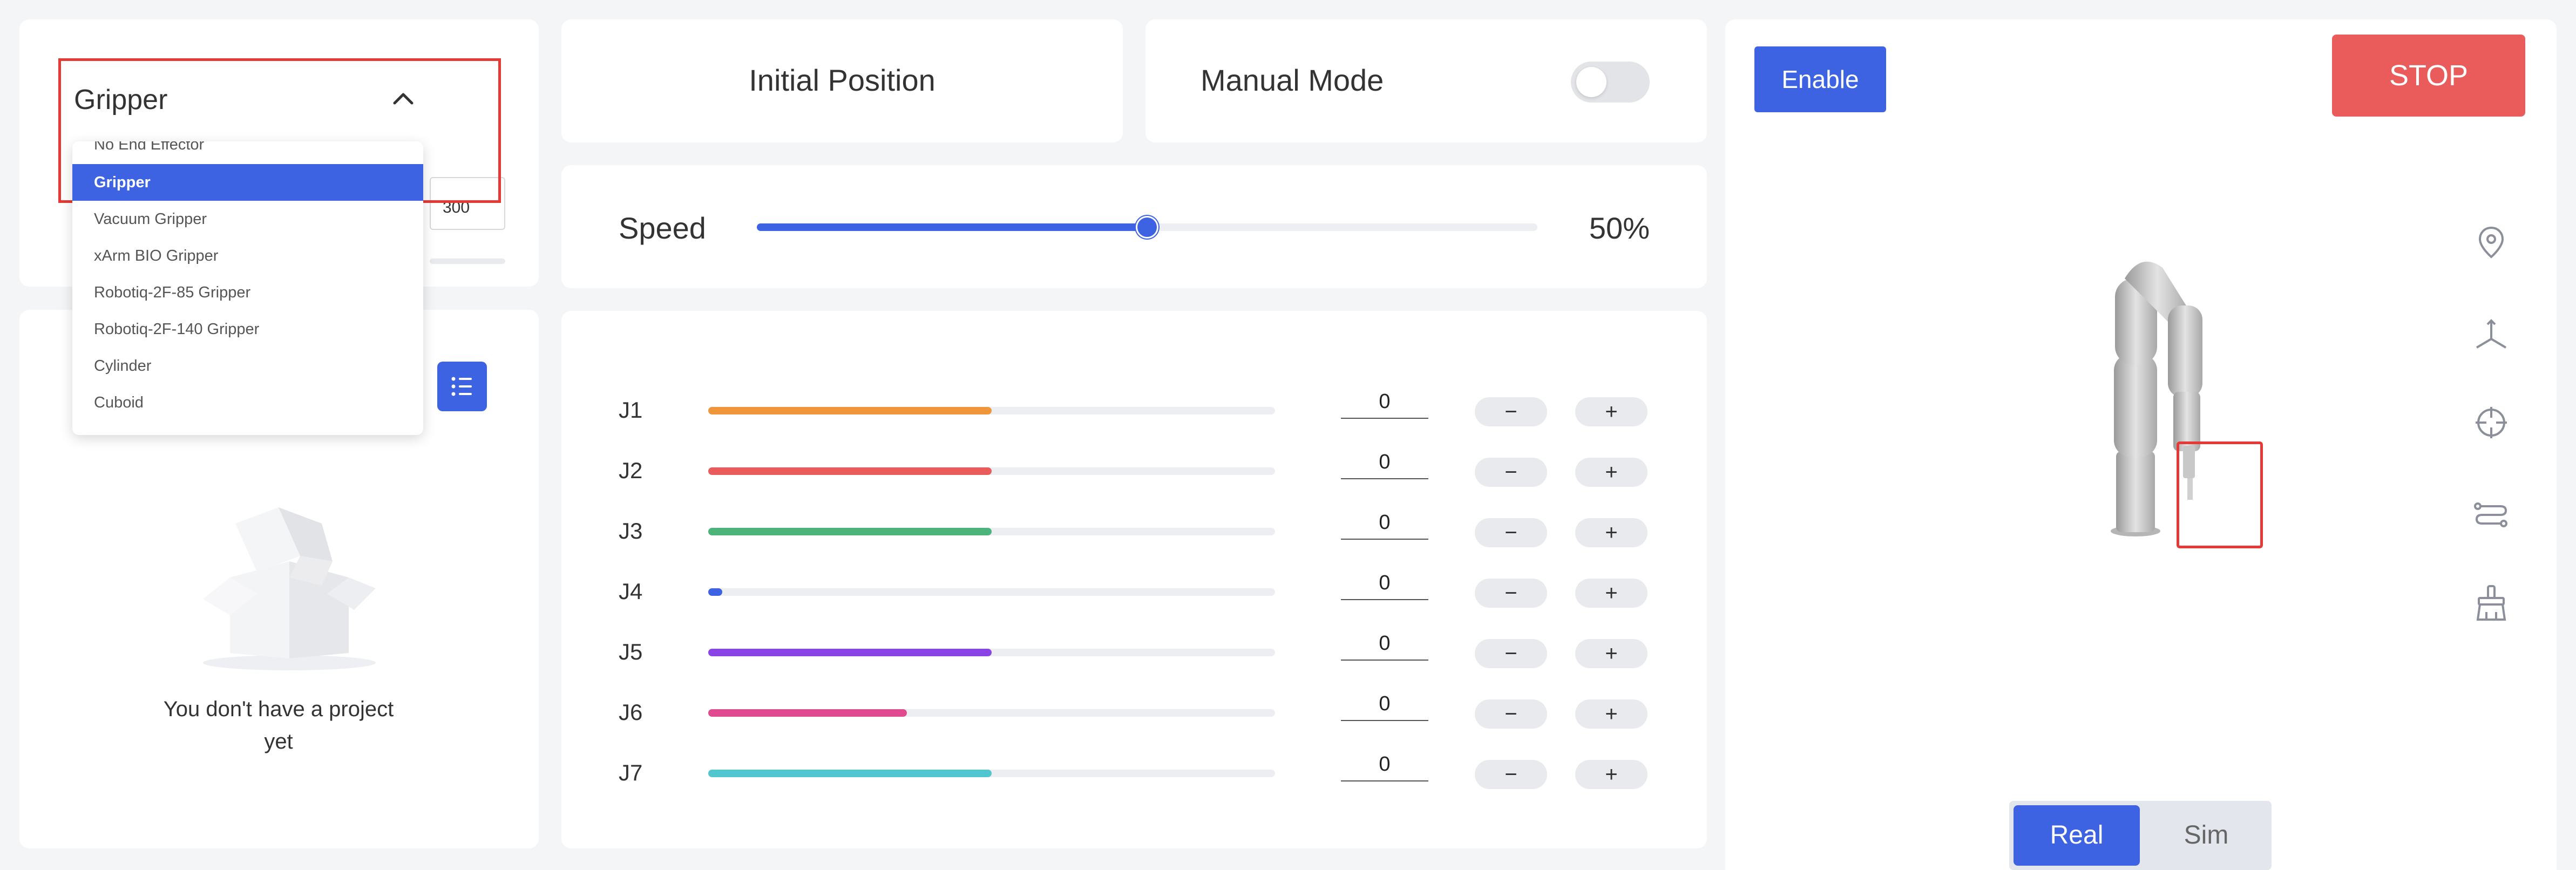 This screenshot has width=2576, height=870. Describe the element at coordinates (1426, 80) in the screenshot. I see `manual-mode-panel: Manual Mode` at that location.